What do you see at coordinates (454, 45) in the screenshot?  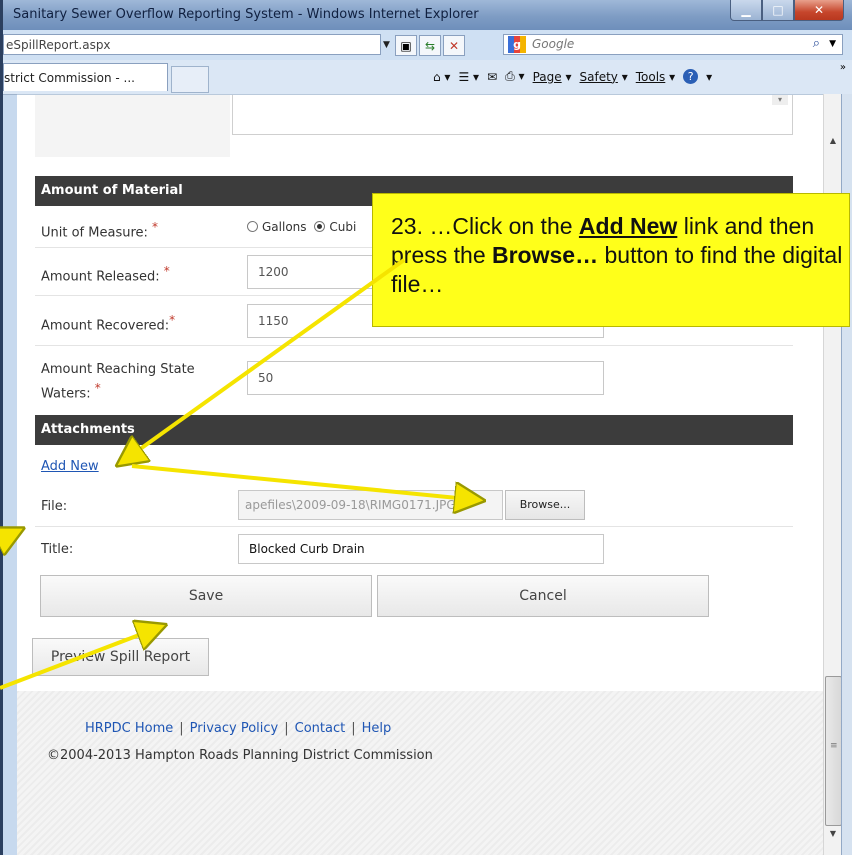 I see `stop-icon: ✕` at bounding box center [454, 45].